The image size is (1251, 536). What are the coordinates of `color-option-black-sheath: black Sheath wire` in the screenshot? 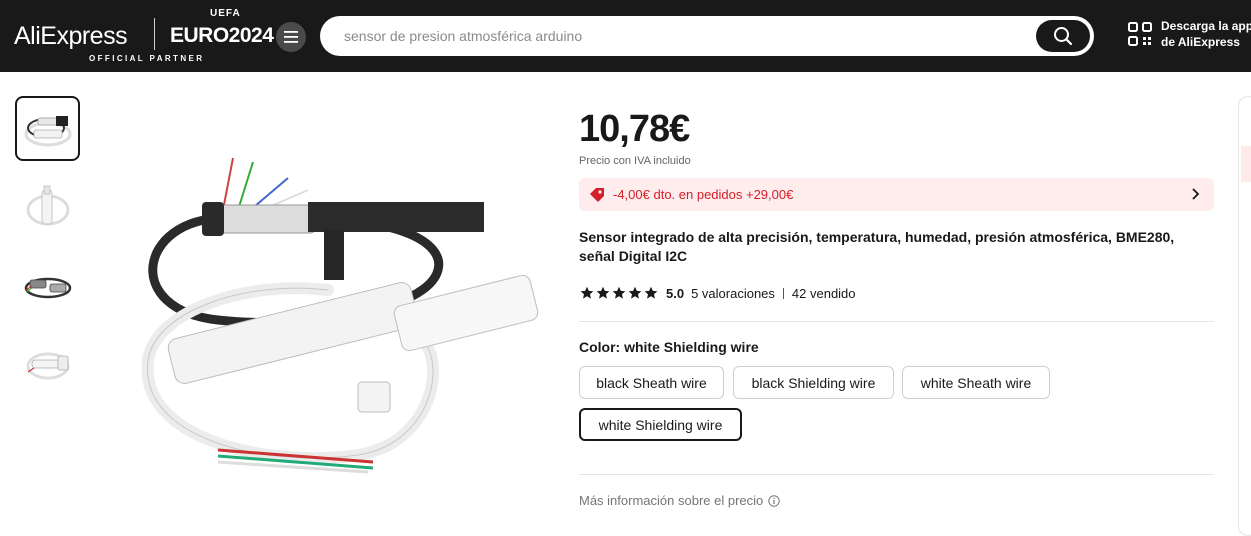 It's located at (651, 382).